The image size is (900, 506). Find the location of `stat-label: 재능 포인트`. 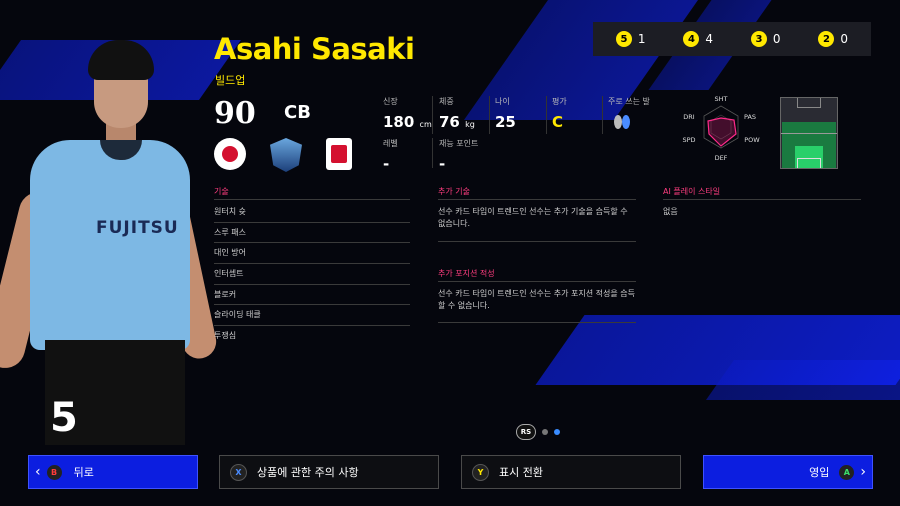

stat-label: 재능 포인트 is located at coordinates (459, 143).